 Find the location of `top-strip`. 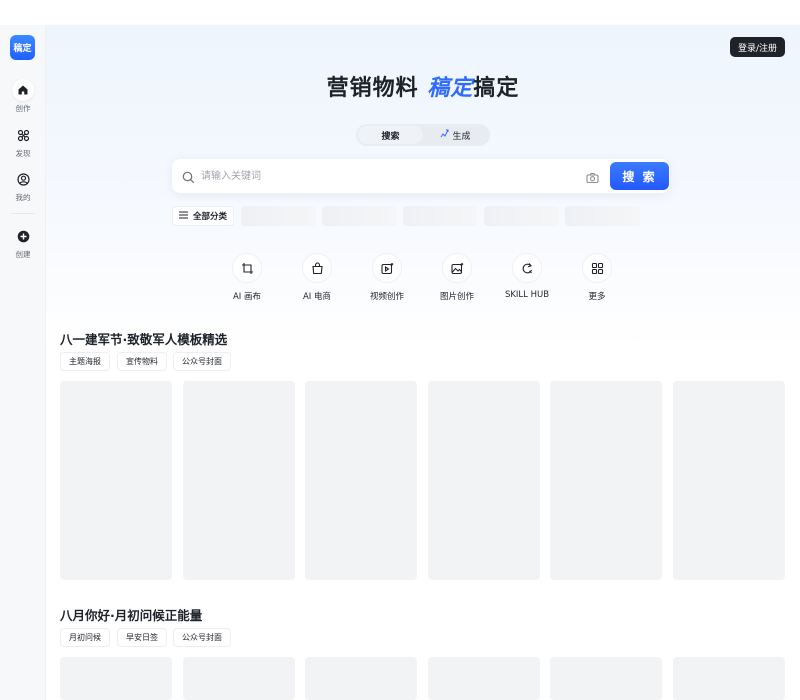

top-strip is located at coordinates (400, 12).